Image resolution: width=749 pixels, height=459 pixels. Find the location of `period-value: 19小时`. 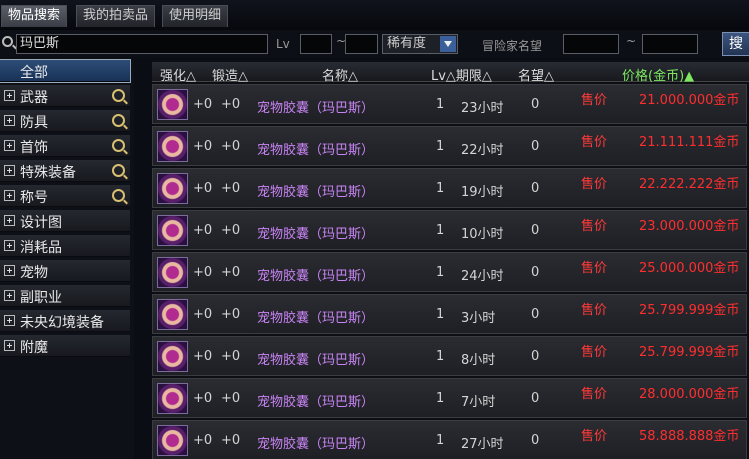

period-value: 19小时 is located at coordinates (482, 192).